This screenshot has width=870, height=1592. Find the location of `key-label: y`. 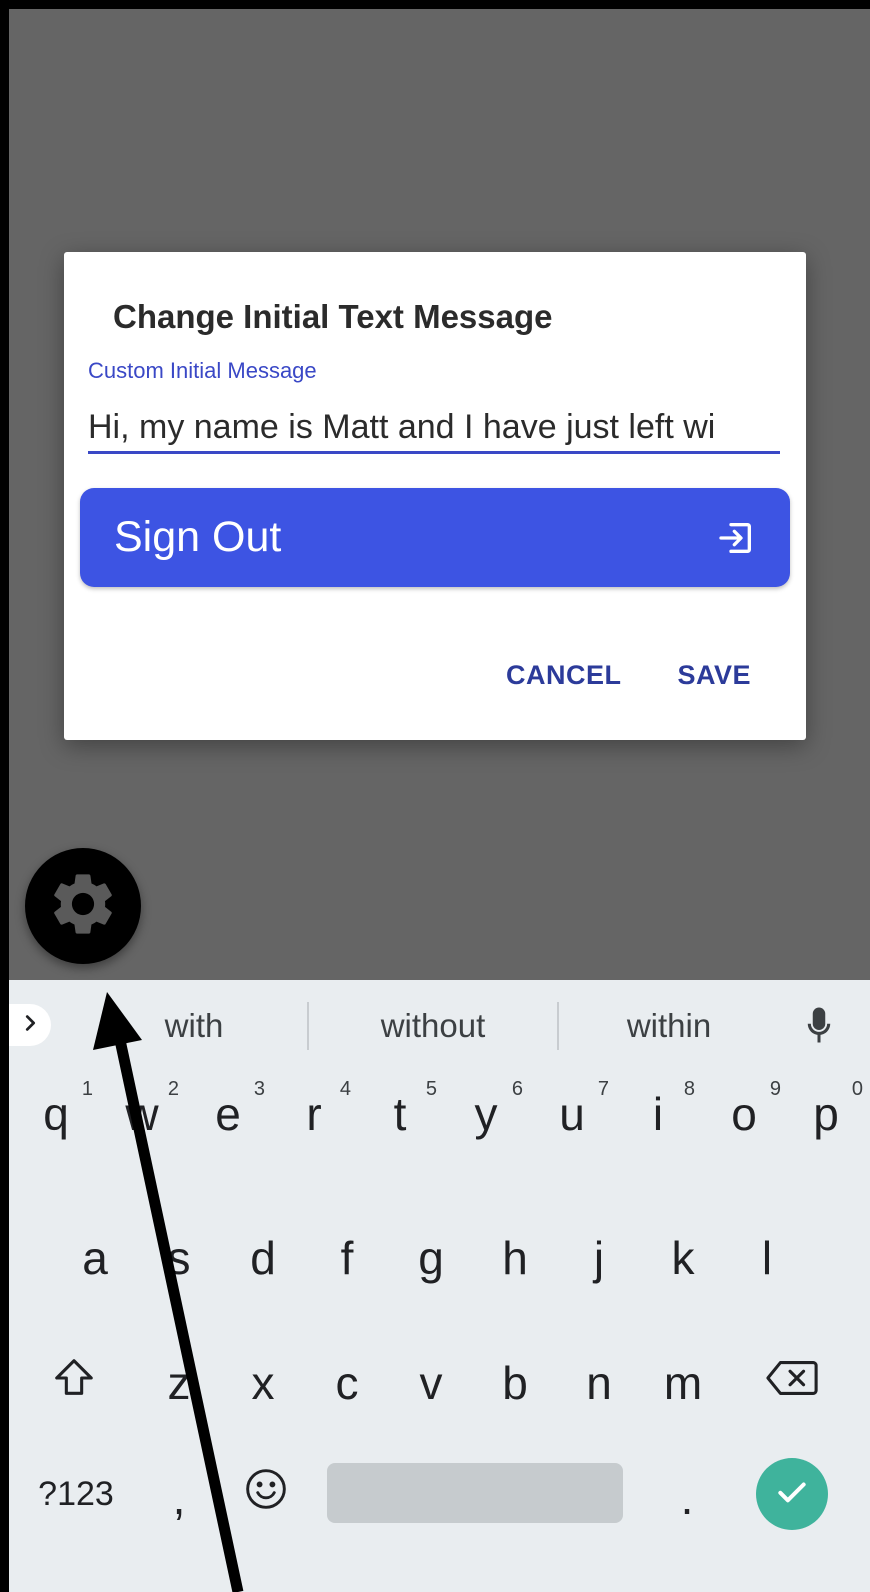

key-label: y is located at coordinates (486, 1114).